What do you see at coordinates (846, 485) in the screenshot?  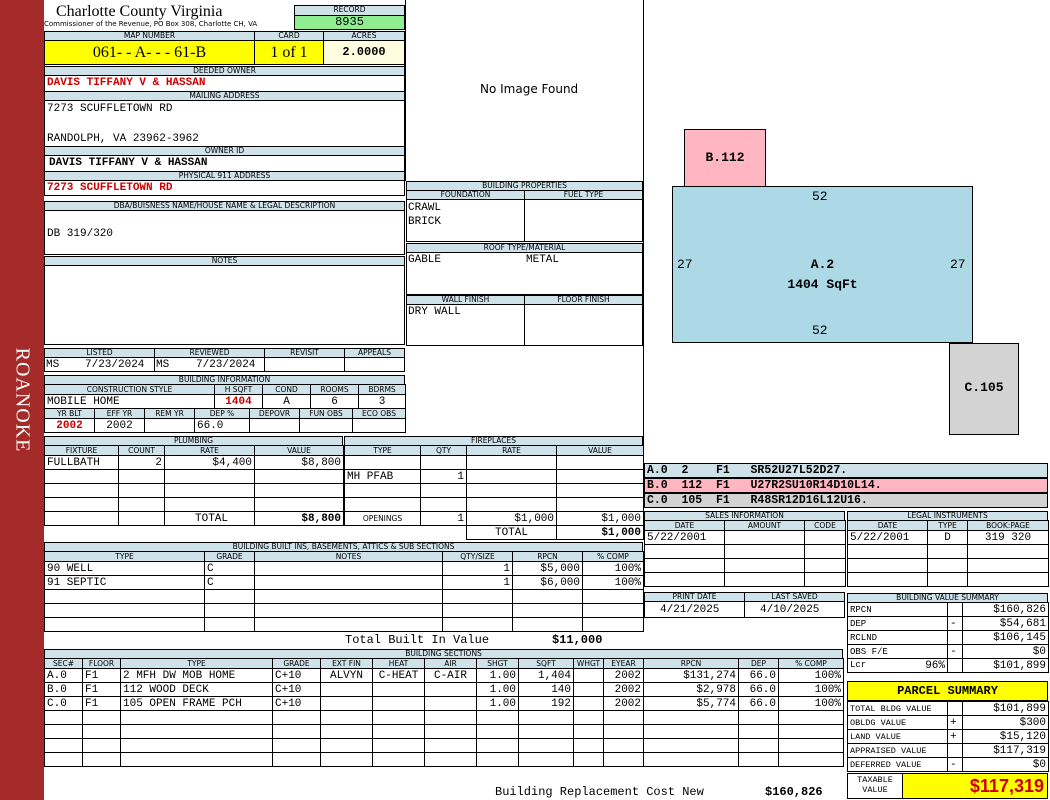 I see `sketch-code-b: B.0 112 F1 U27R2SU10R14D10L14.` at bounding box center [846, 485].